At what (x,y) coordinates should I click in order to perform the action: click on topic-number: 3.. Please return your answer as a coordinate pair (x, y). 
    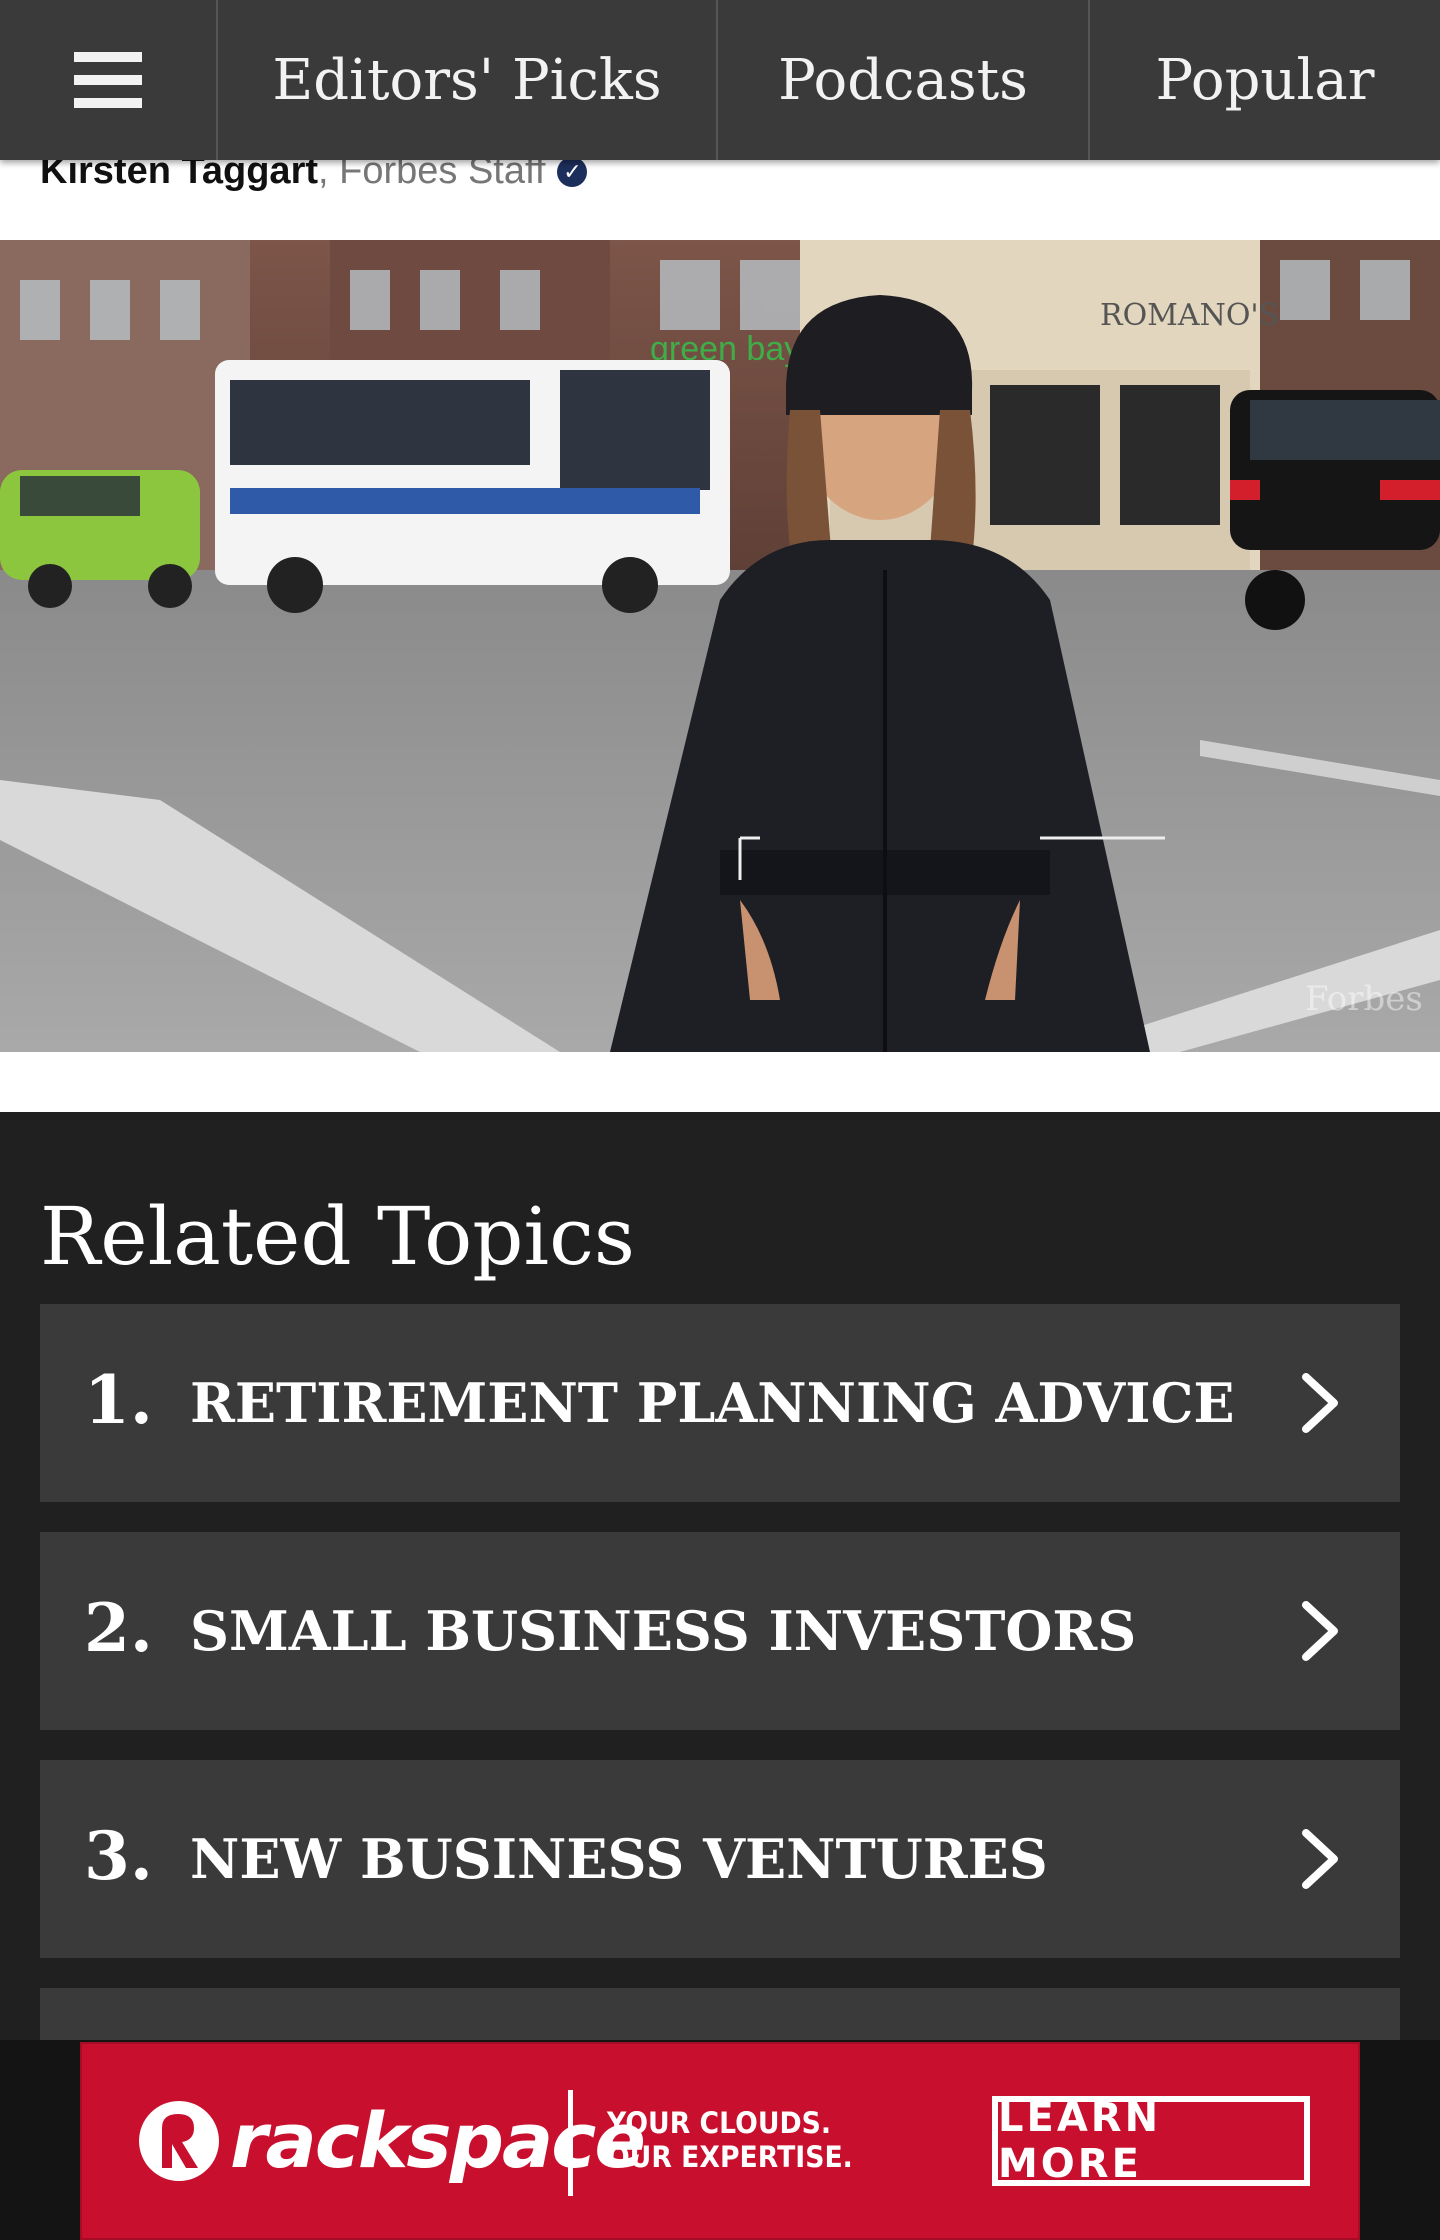
    Looking at the image, I should click on (118, 1856).